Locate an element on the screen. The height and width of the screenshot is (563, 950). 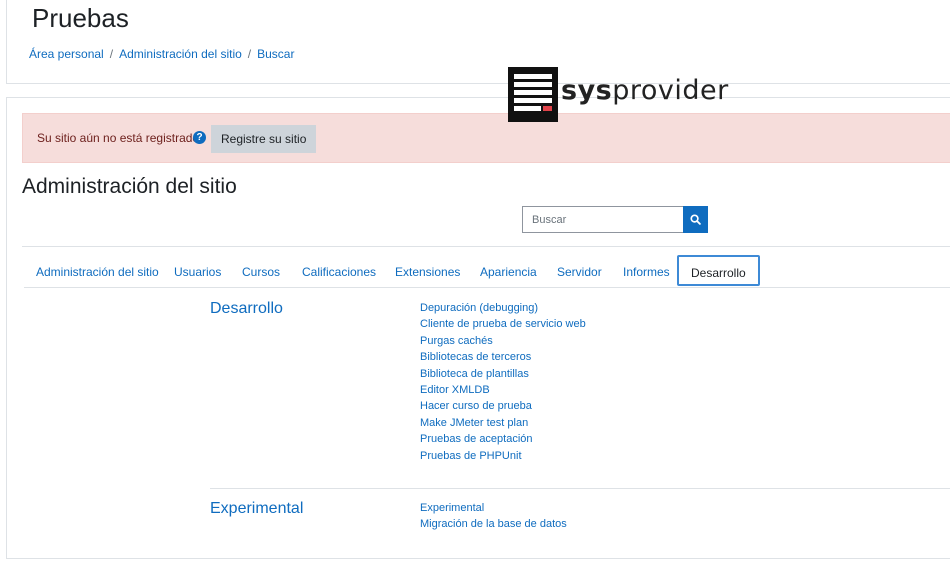
link-experimental: Experimental is located at coordinates (452, 508).